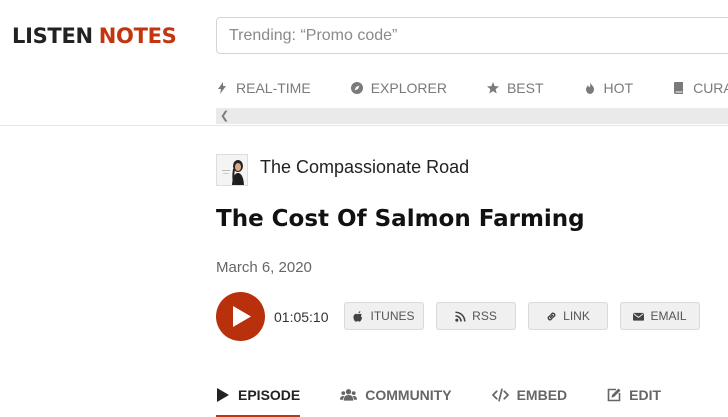 The image size is (728, 417). Describe the element at coordinates (492, 88) in the screenshot. I see `star-icon` at that location.